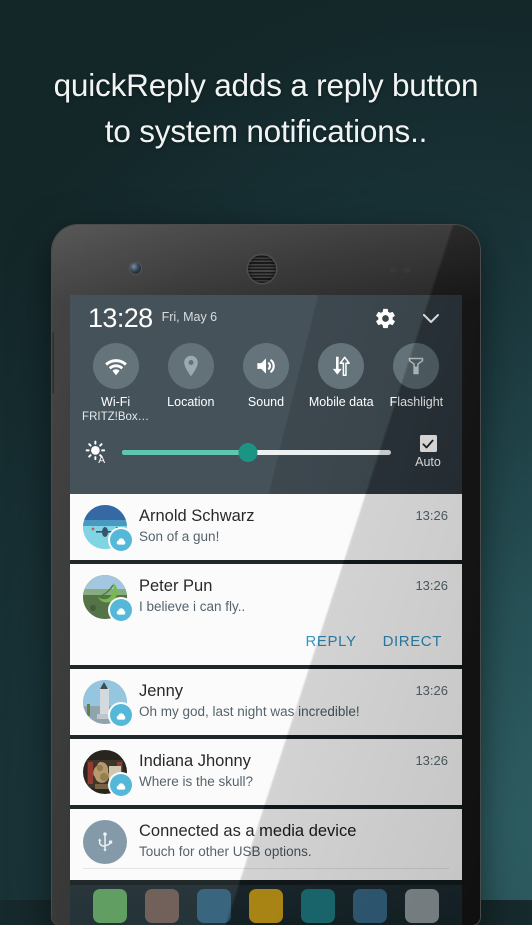  I want to click on mobile-data-icon, so click(342, 366).